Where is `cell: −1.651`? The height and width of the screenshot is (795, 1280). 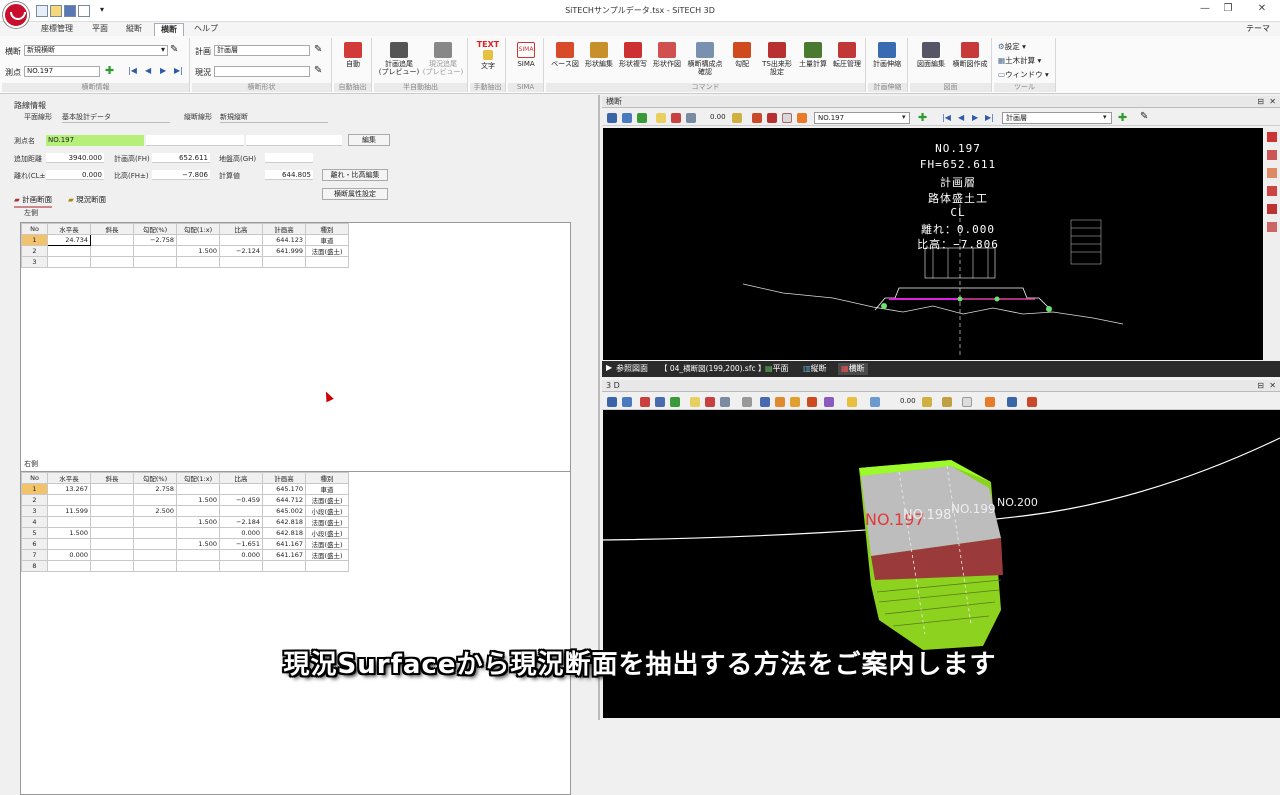 cell: −1.651 is located at coordinates (241, 544).